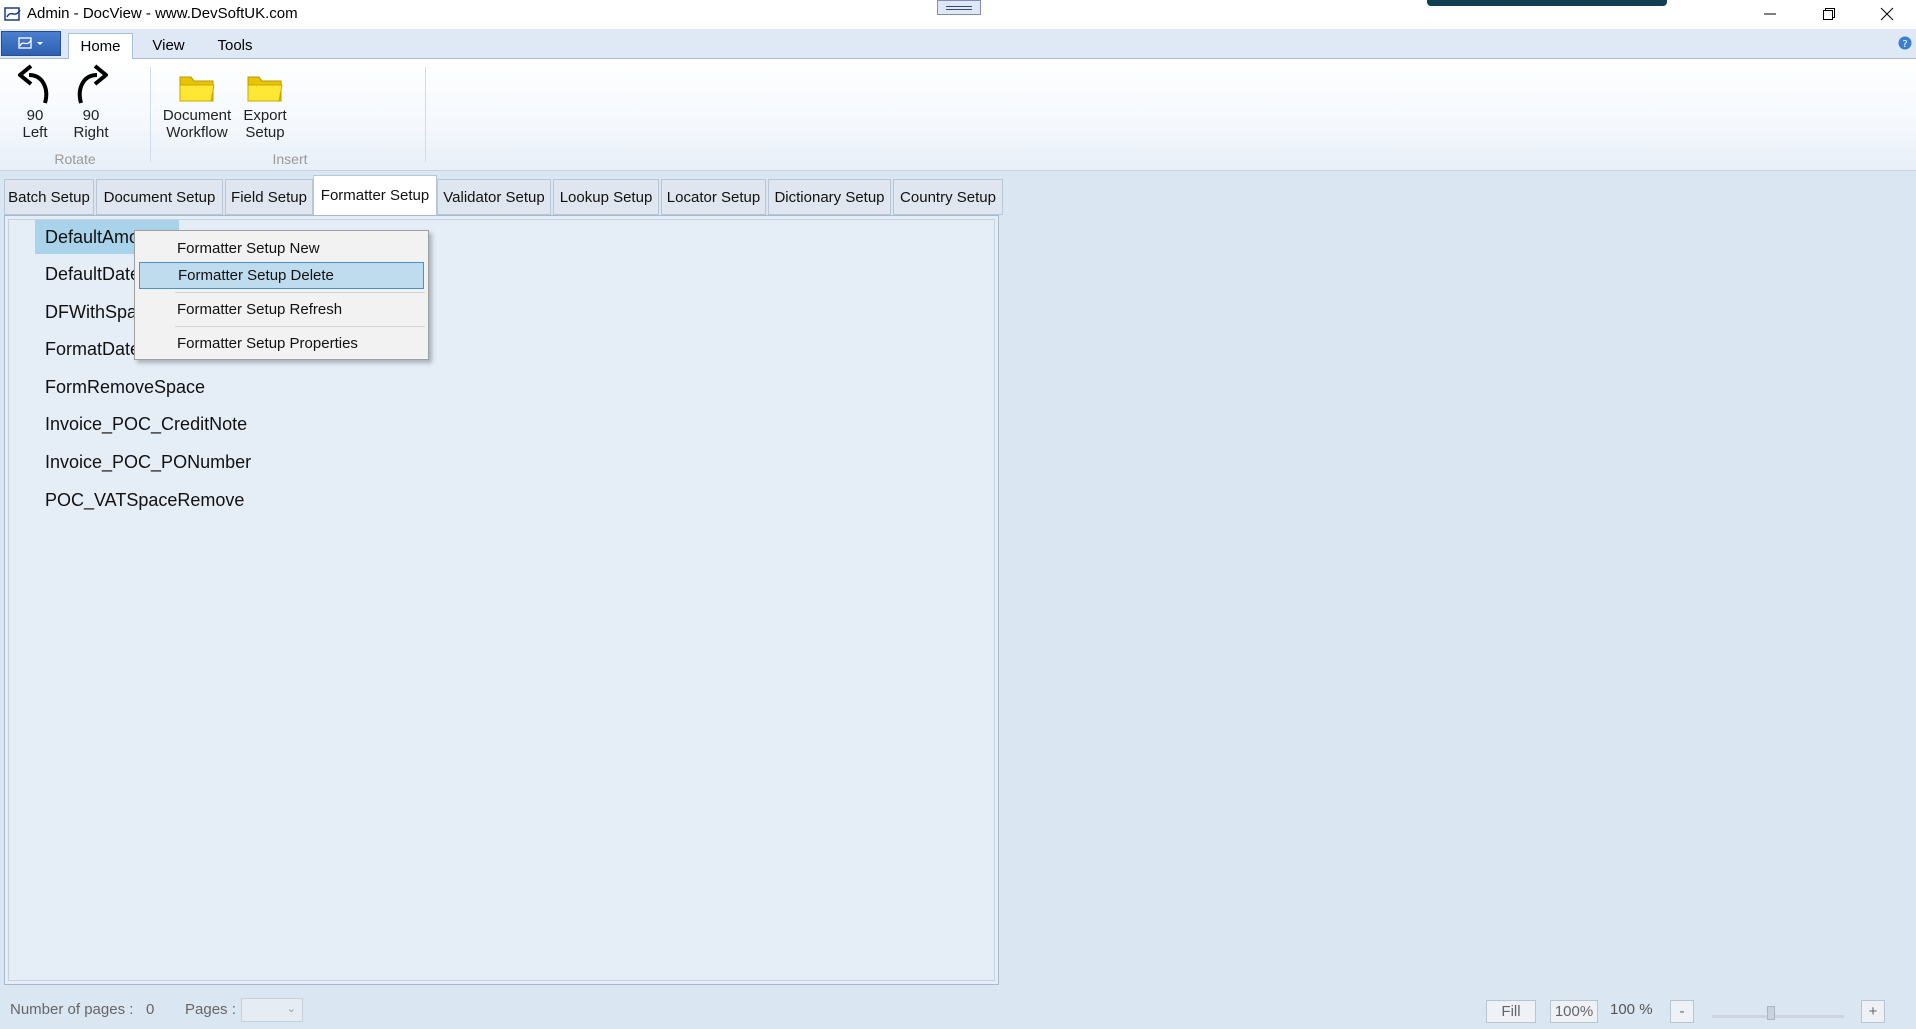  Describe the element at coordinates (49, 197) in the screenshot. I see `tab-batch-setup: Batch Setup` at that location.